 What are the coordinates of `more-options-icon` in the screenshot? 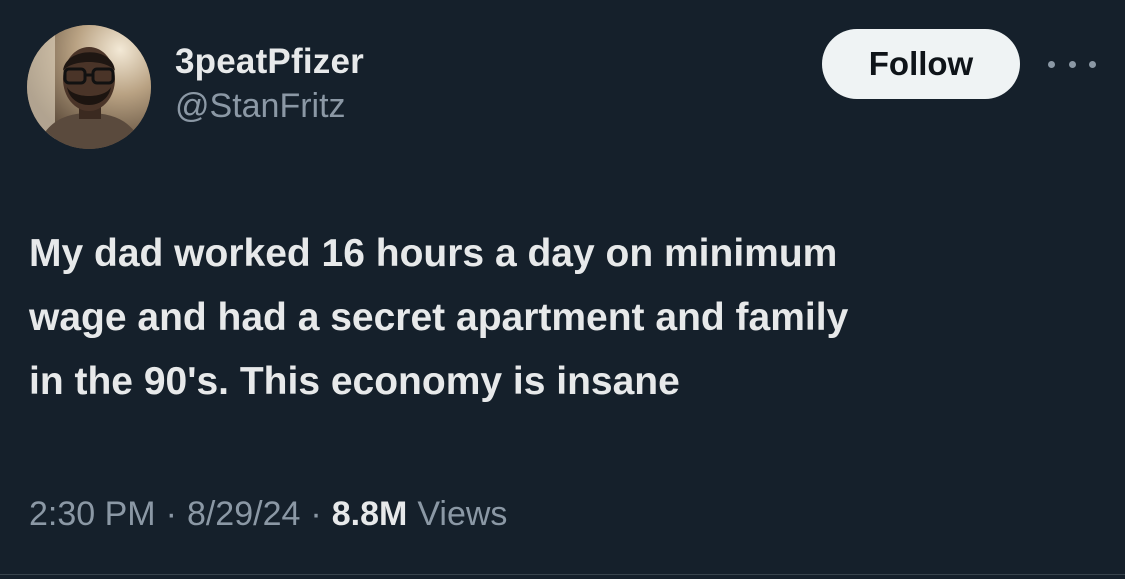 It's located at (1072, 64).